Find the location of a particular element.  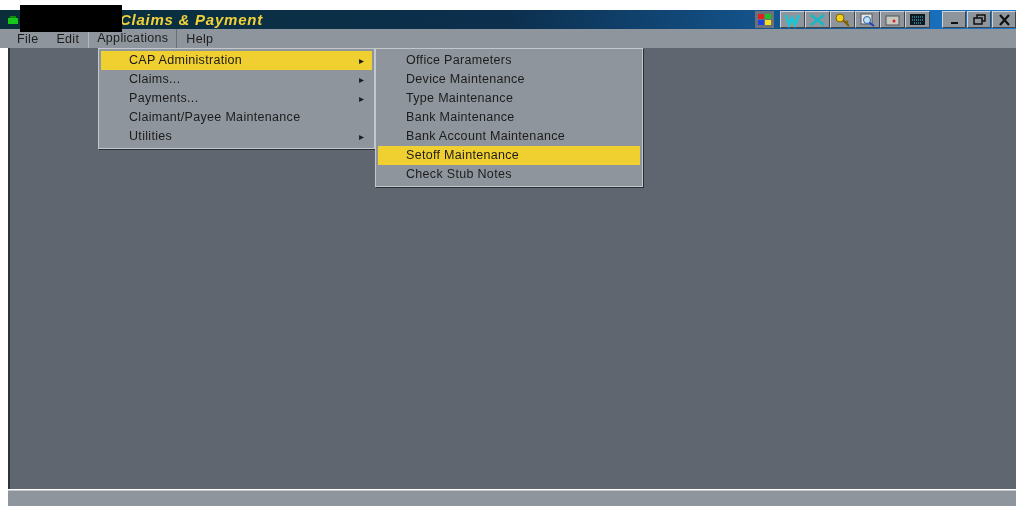

keyboard-button is located at coordinates (917, 19).